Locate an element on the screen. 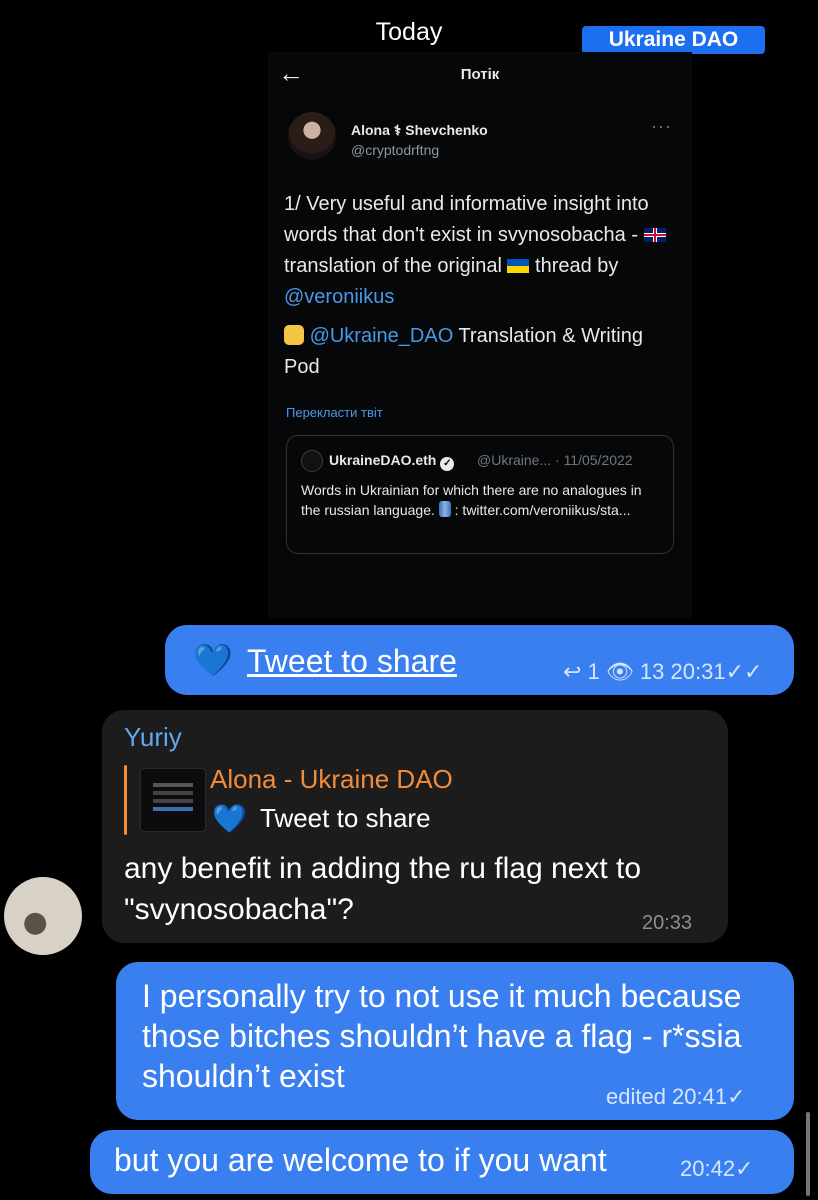  ukraine-flag-icon is located at coordinates (518, 266).